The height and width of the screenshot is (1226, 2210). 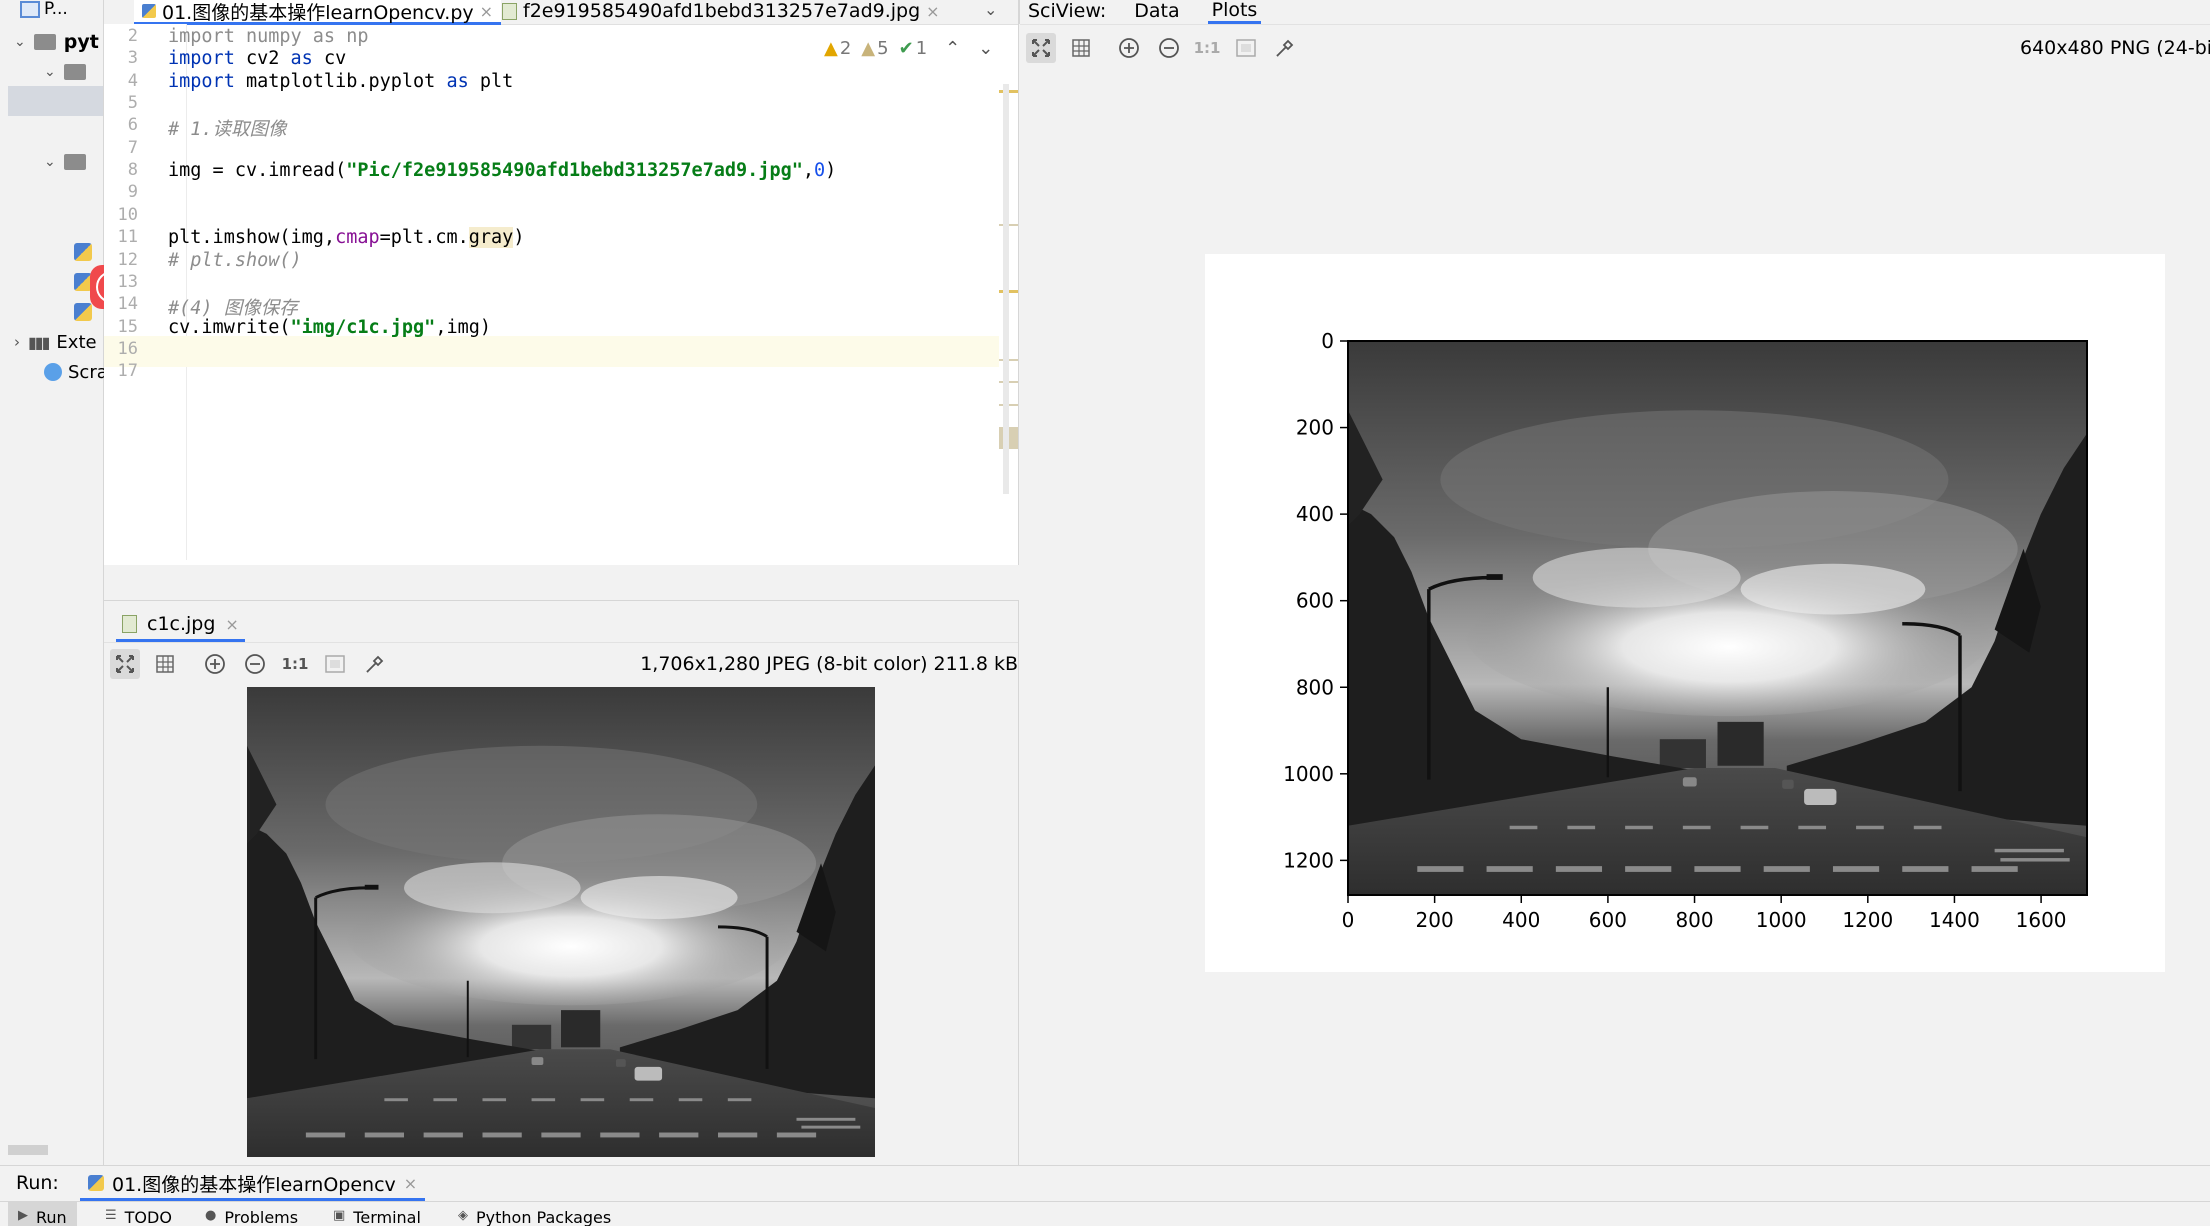 What do you see at coordinates (2041, 920) in the screenshot?
I see `x-tick-label: 1600` at bounding box center [2041, 920].